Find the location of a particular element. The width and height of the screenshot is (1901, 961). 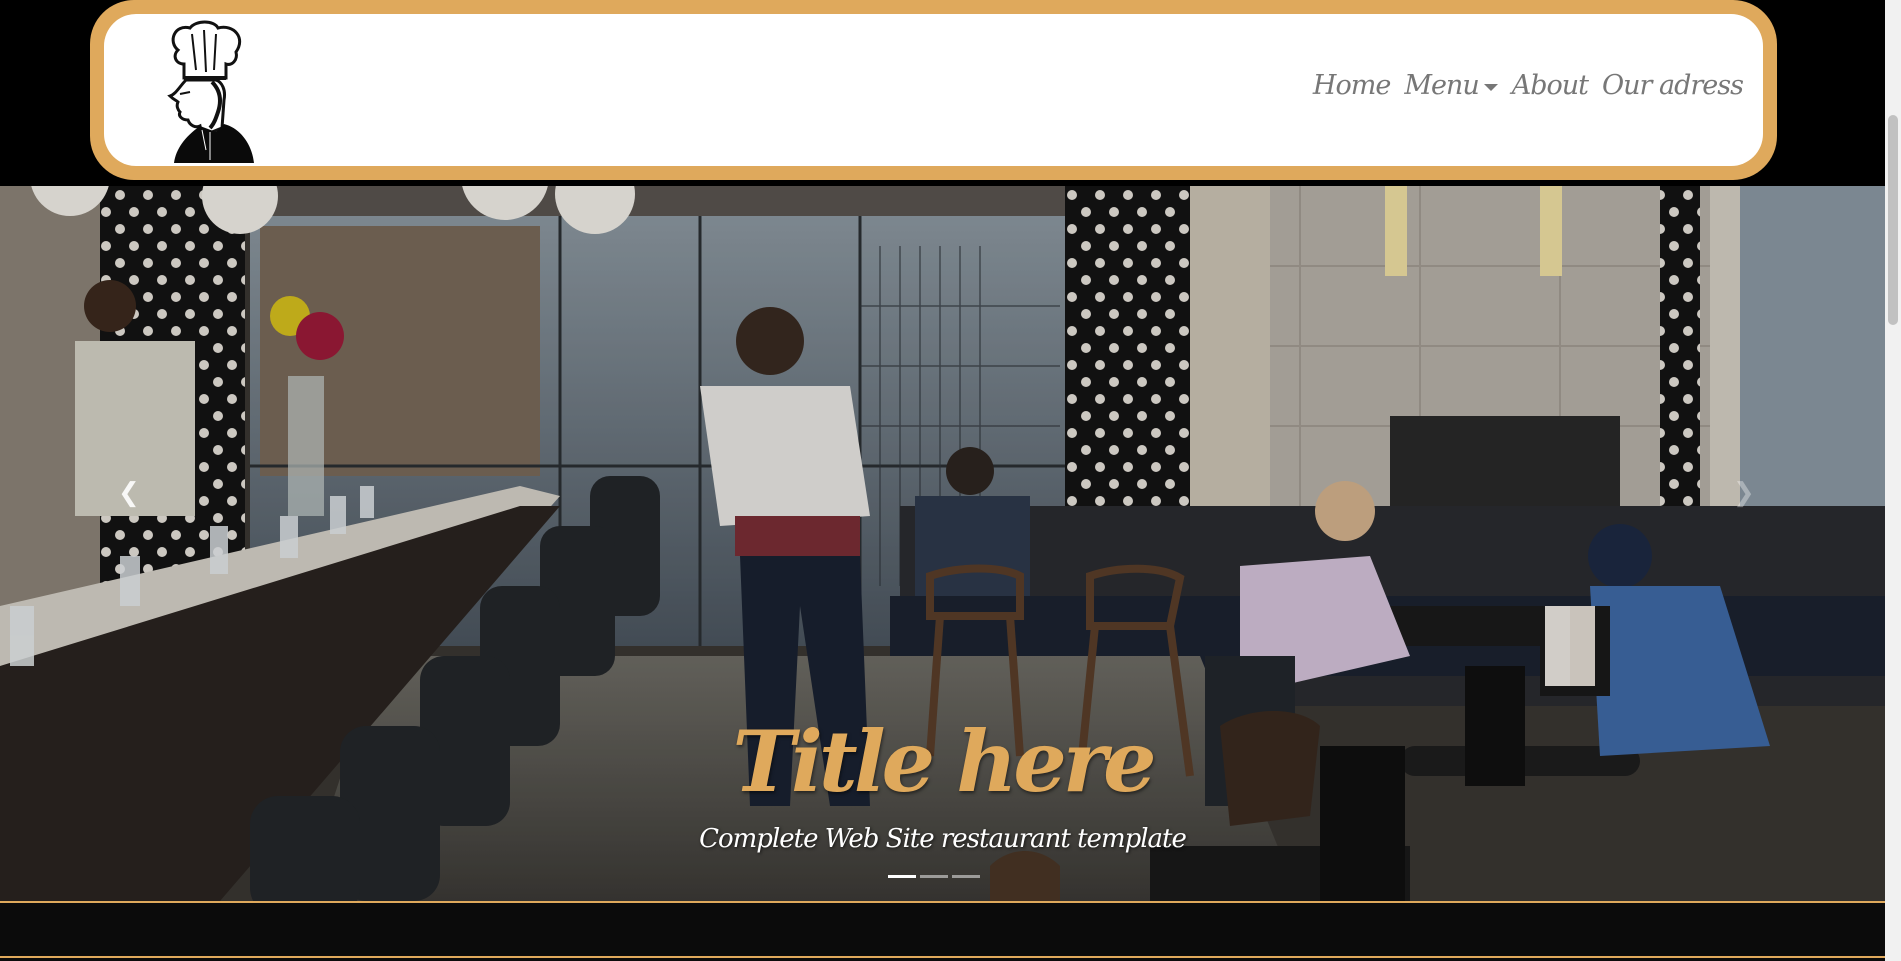

nav-link-home: Home is located at coordinates (1352, 85).